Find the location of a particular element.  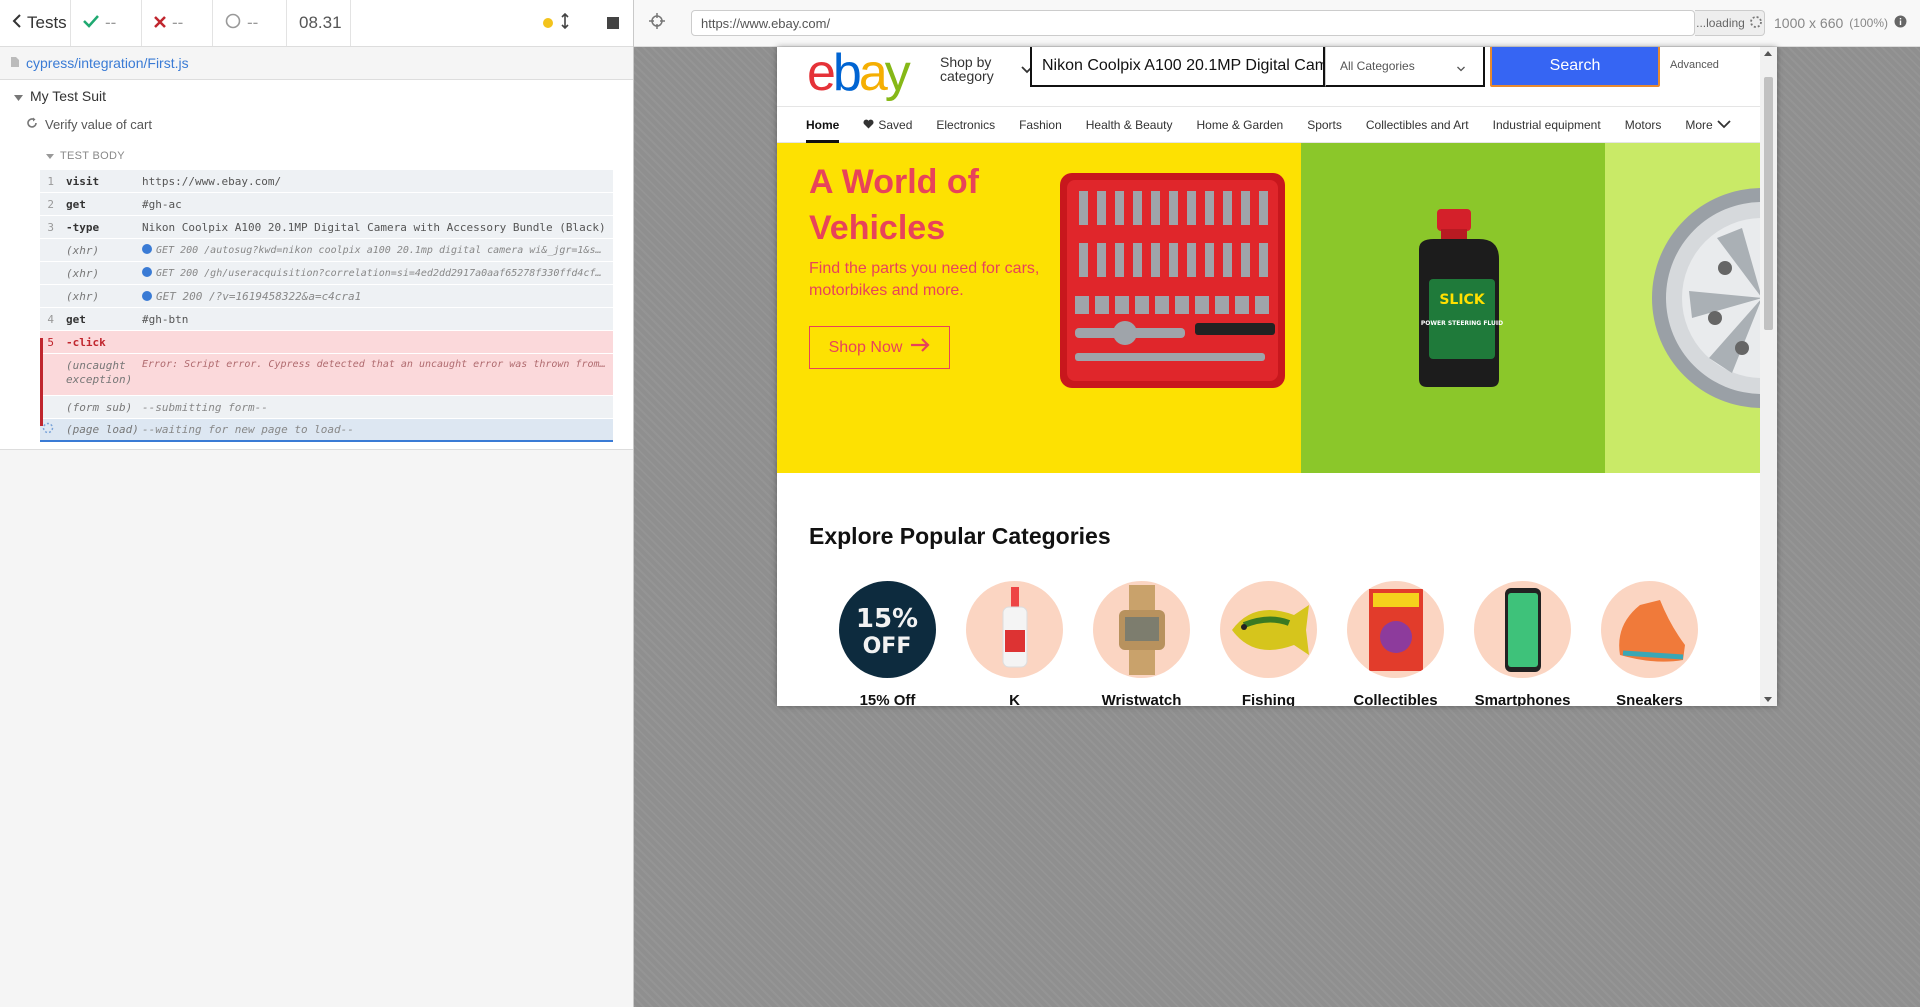

hero-title: A World of Vehicles is located at coordinates (894, 205).